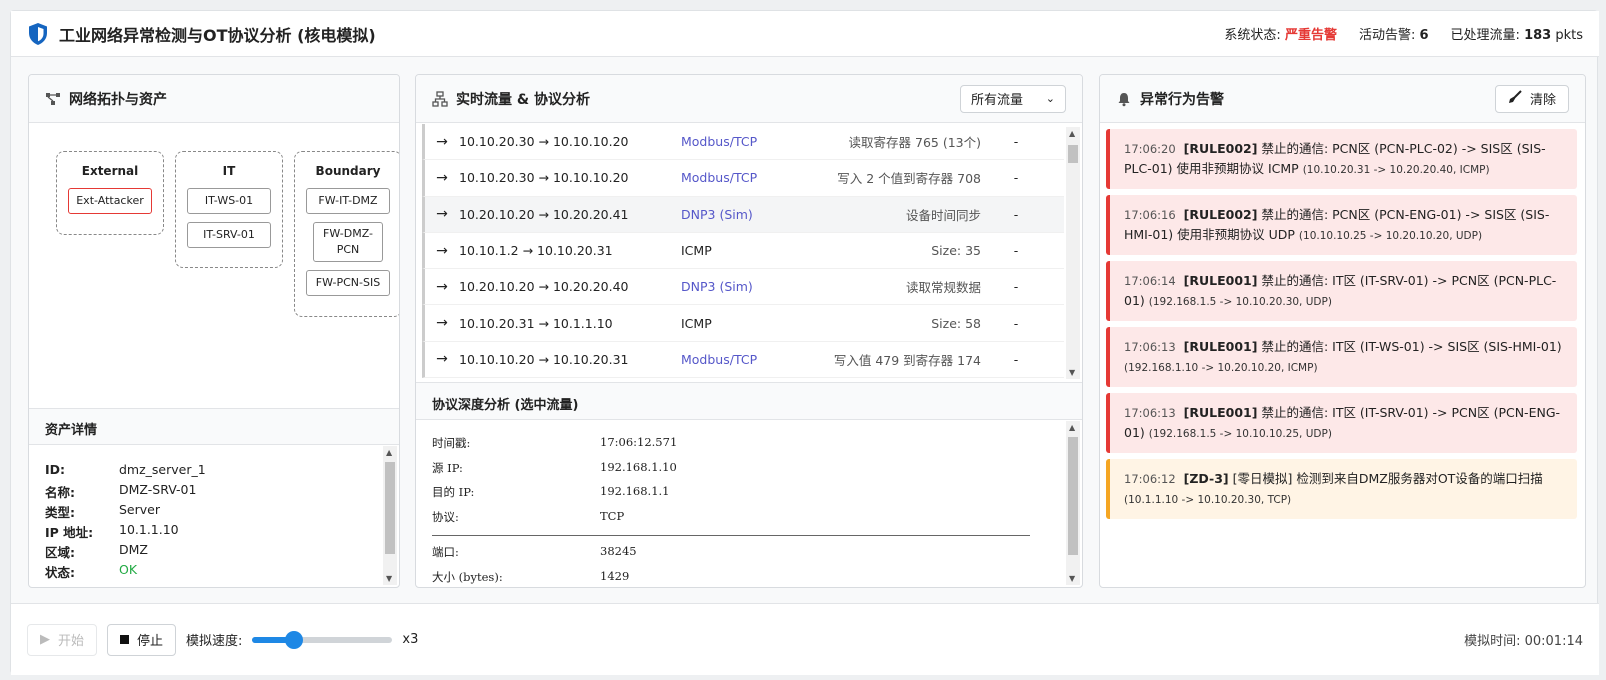 Image resolution: width=1606 pixels, height=680 pixels. Describe the element at coordinates (348, 201) in the screenshot. I see `node-fw-it-dmz: FW-IT-DMZ` at that location.